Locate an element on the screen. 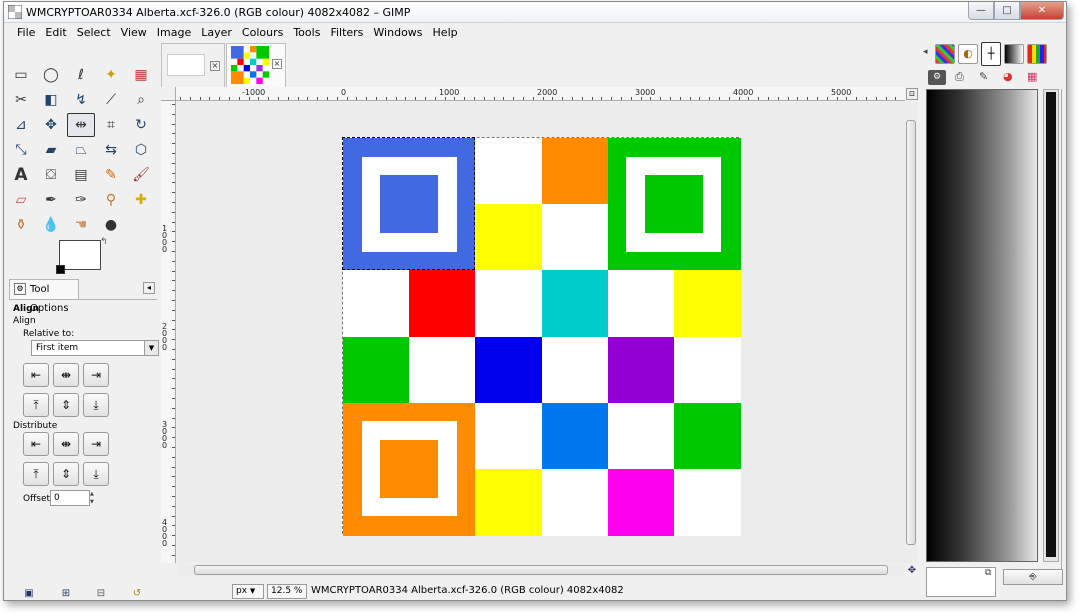  gradient-preview is located at coordinates (982, 325).